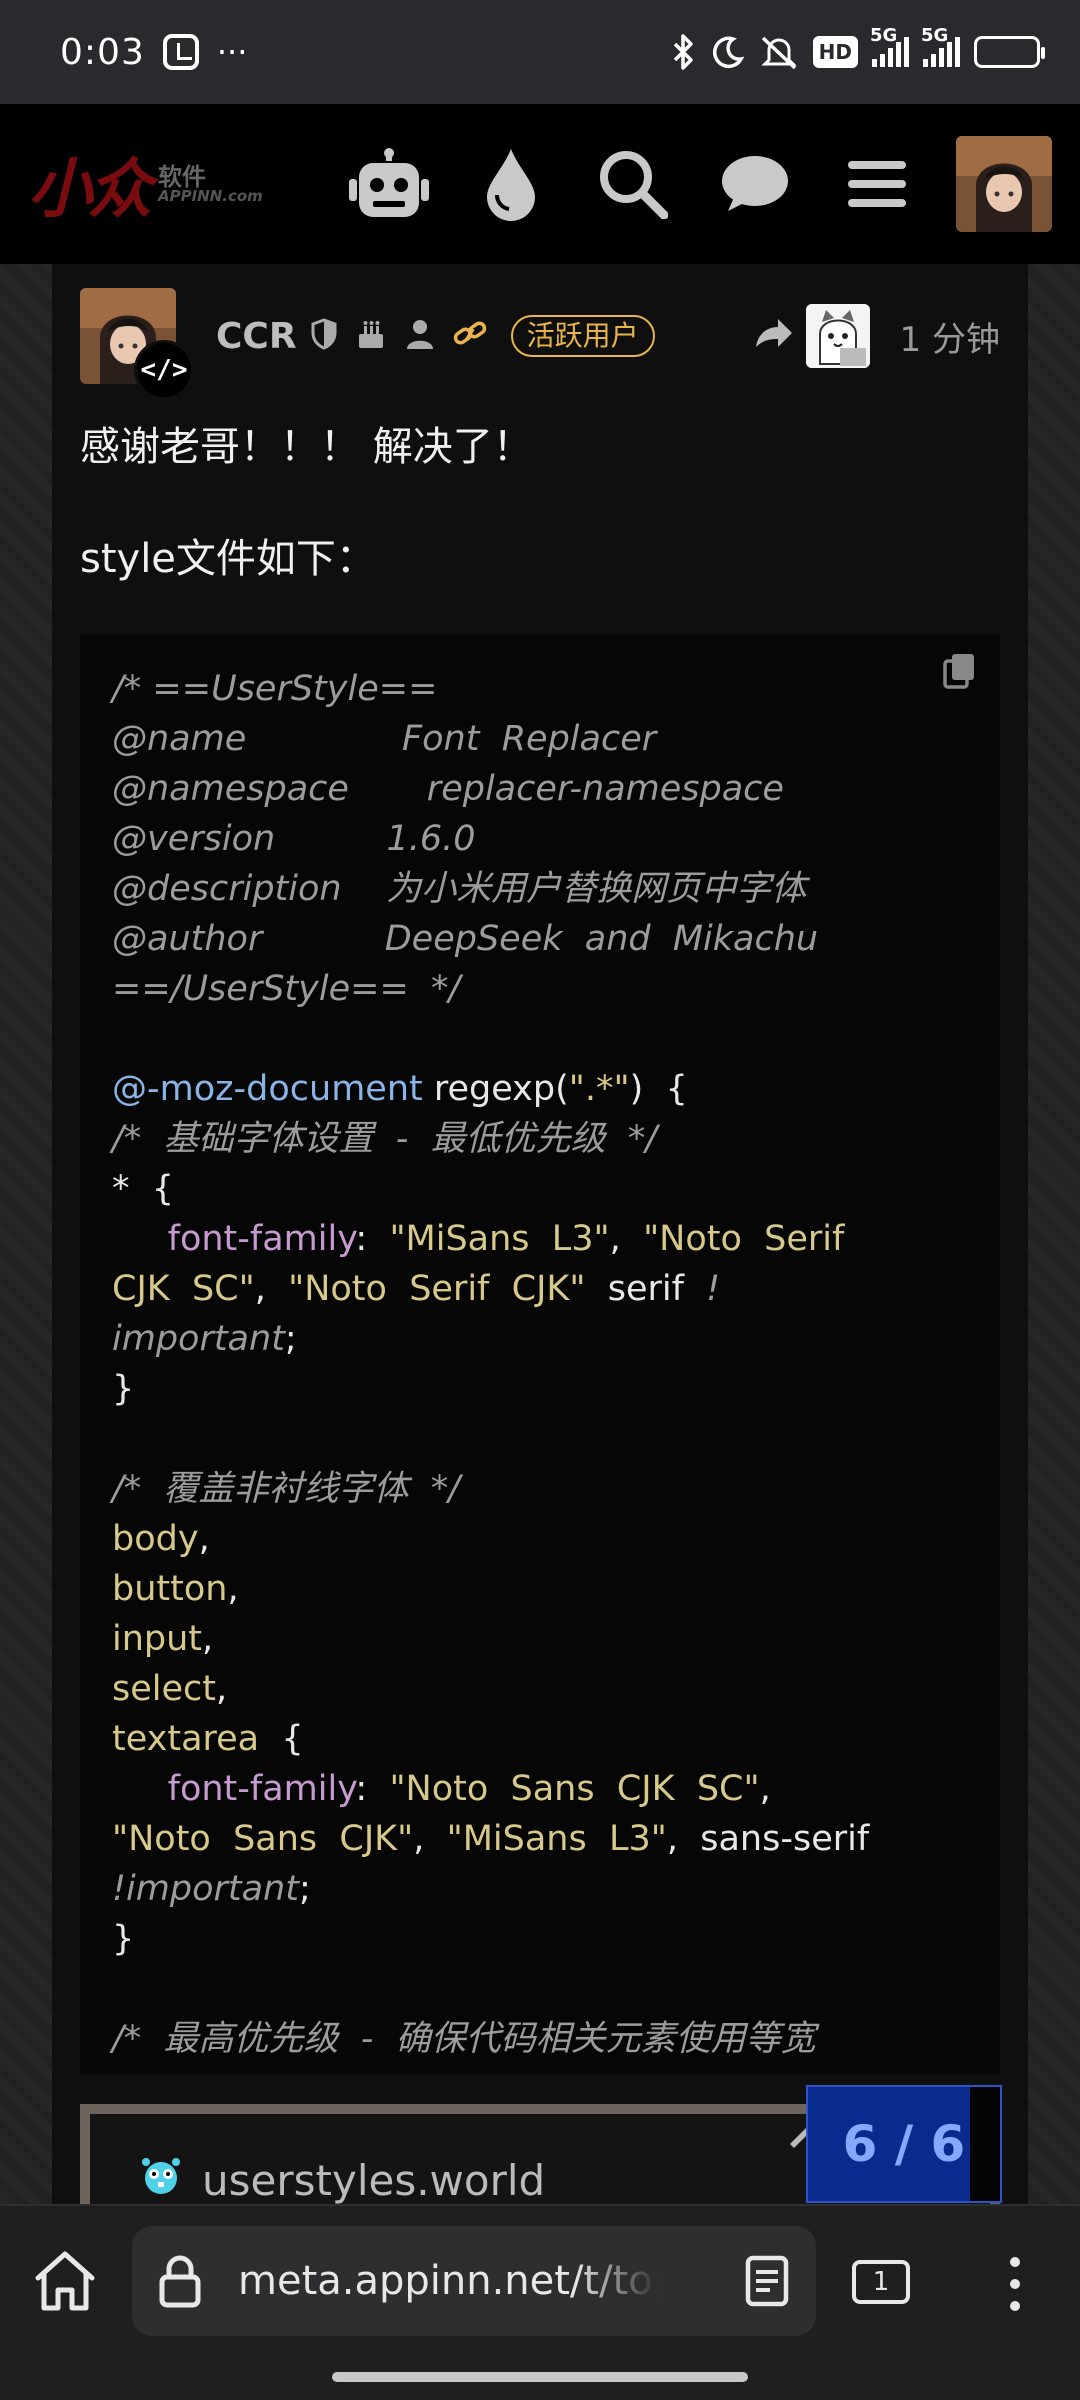  Describe the element at coordinates (170, 1689) in the screenshot. I see `code-line: select,` at that location.